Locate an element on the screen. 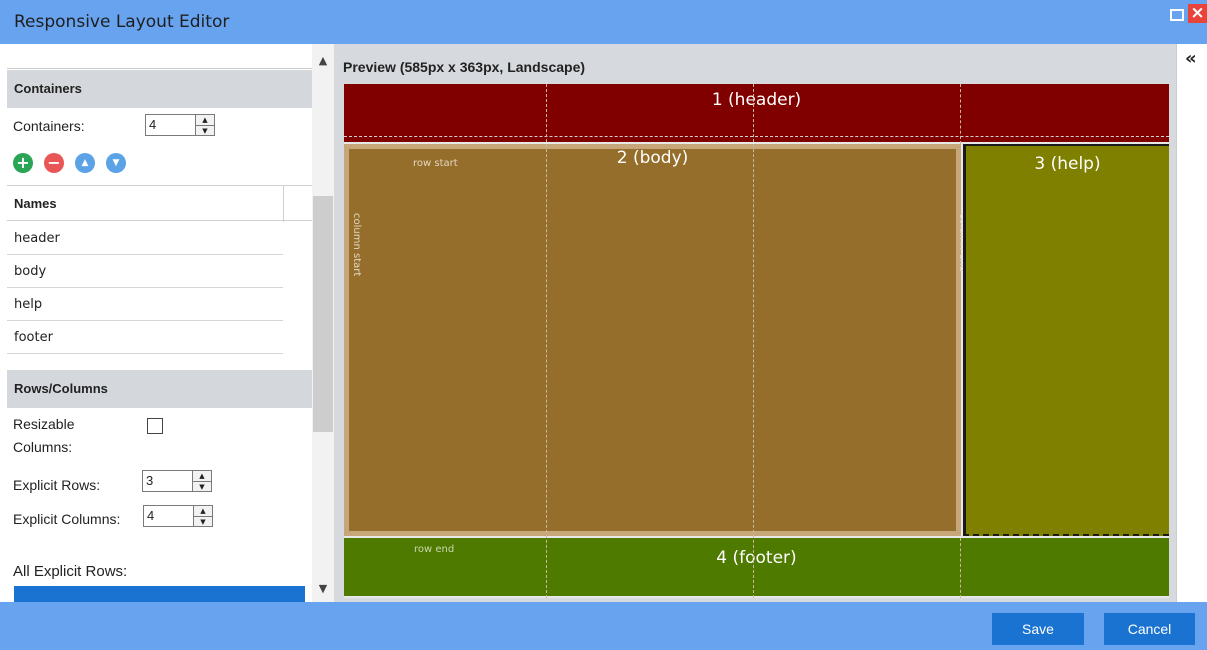  list-item: footer is located at coordinates (145, 337).